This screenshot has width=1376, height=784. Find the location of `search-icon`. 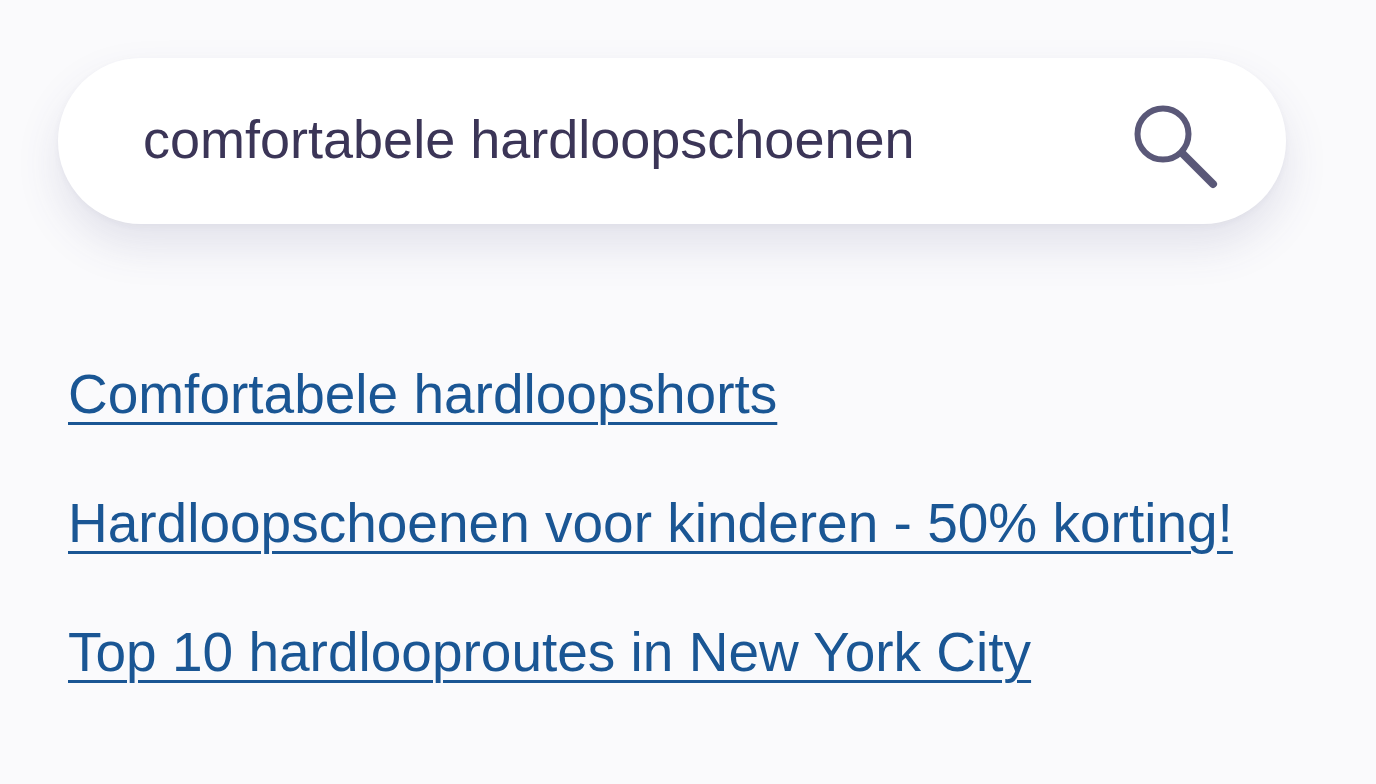

search-icon is located at coordinates (1176, 147).